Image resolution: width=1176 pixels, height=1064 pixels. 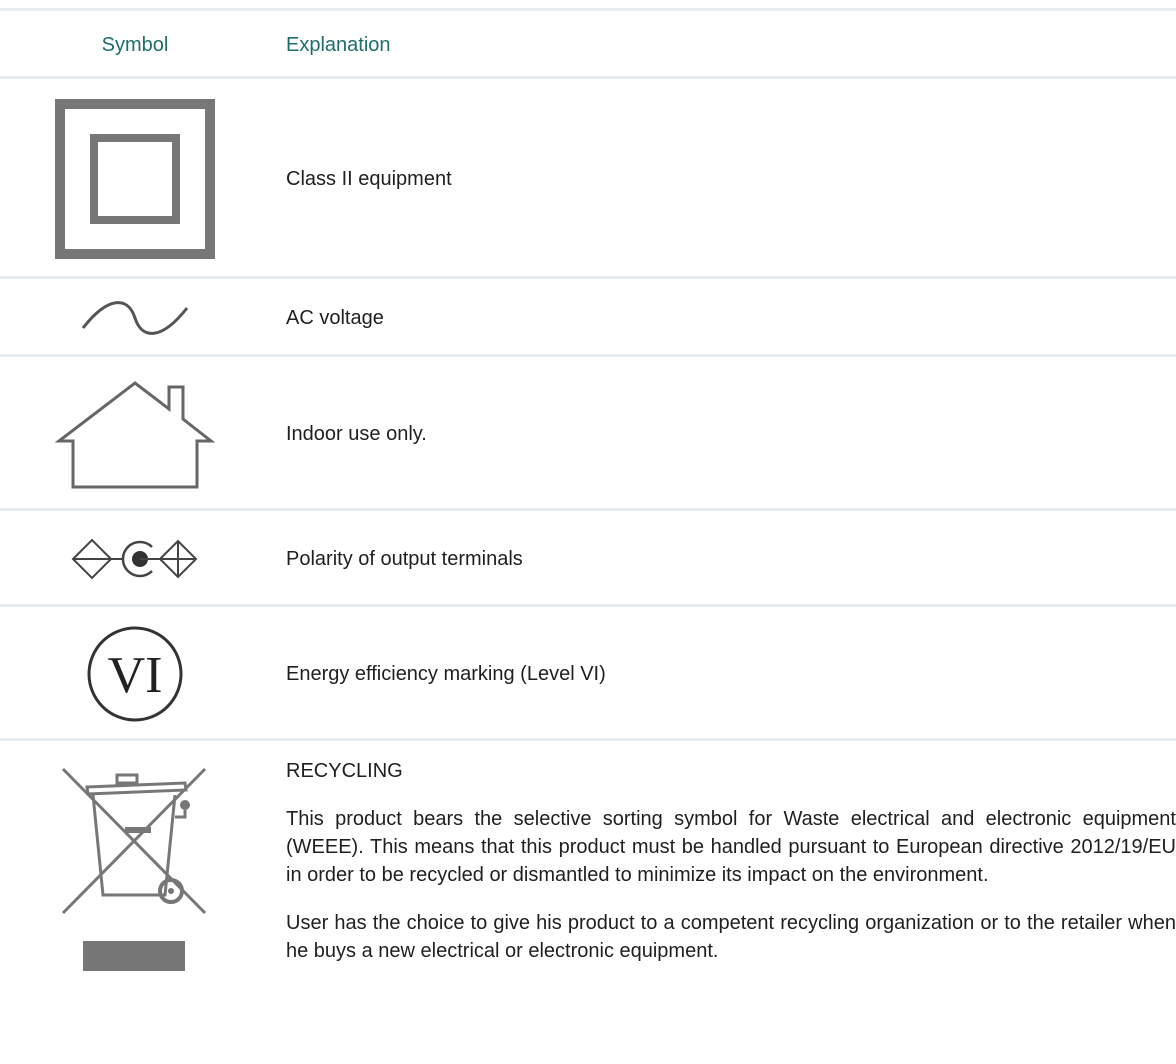 I want to click on symbol-cell: VI, so click(x=135, y=674).